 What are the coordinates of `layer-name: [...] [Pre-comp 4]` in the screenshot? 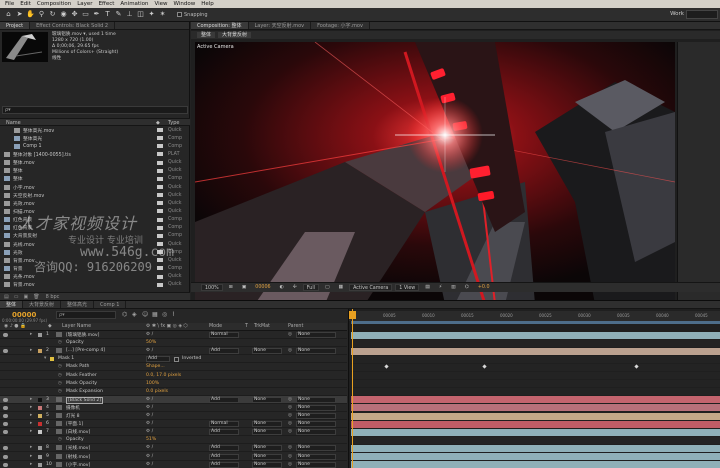 It's located at (85, 350).